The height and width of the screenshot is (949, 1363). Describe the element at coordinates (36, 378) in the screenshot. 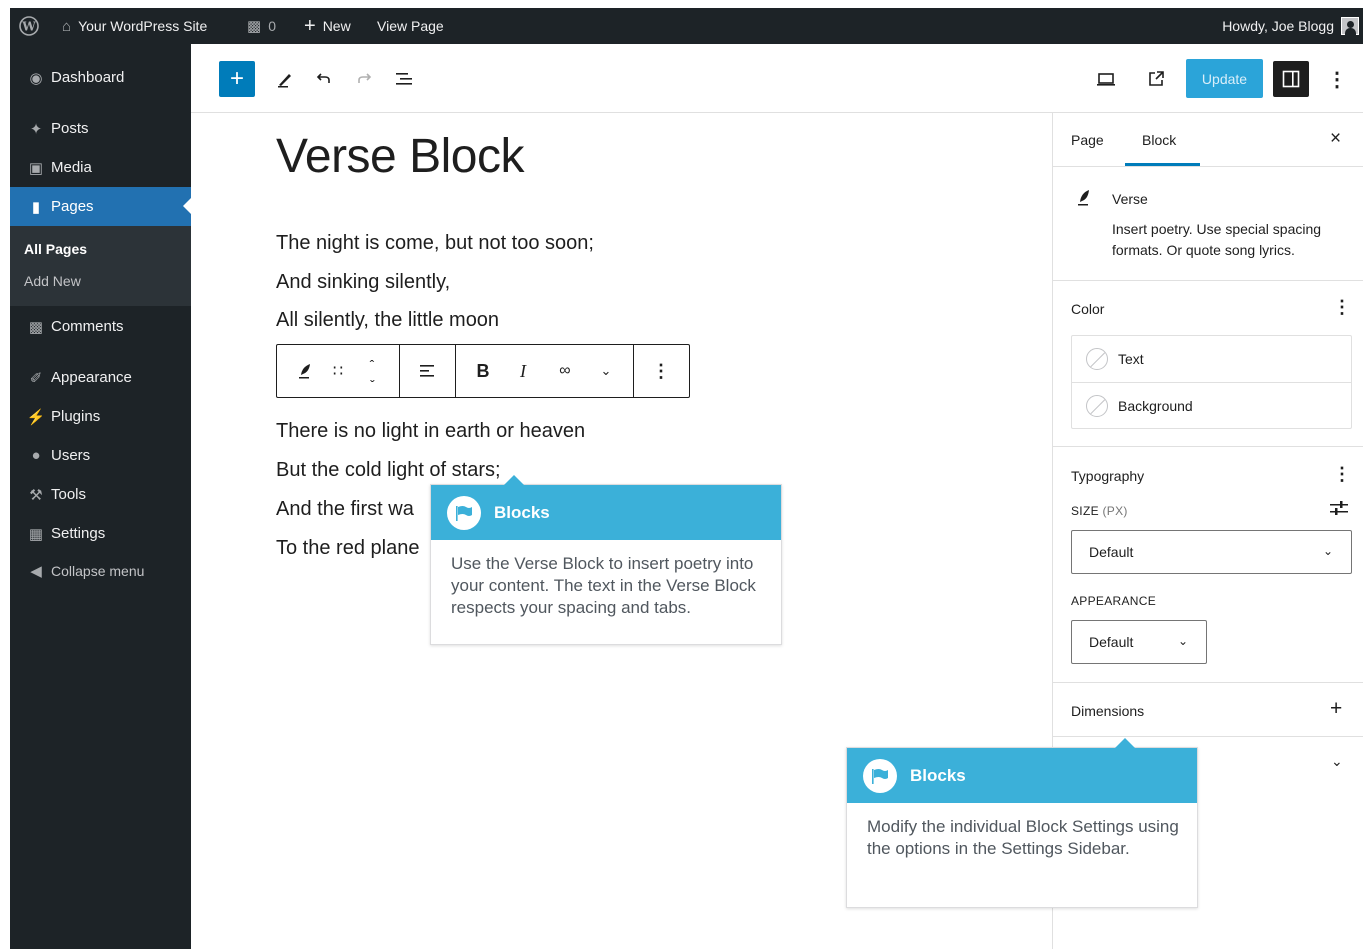

I see `paintbrush-icon: ✐` at that location.